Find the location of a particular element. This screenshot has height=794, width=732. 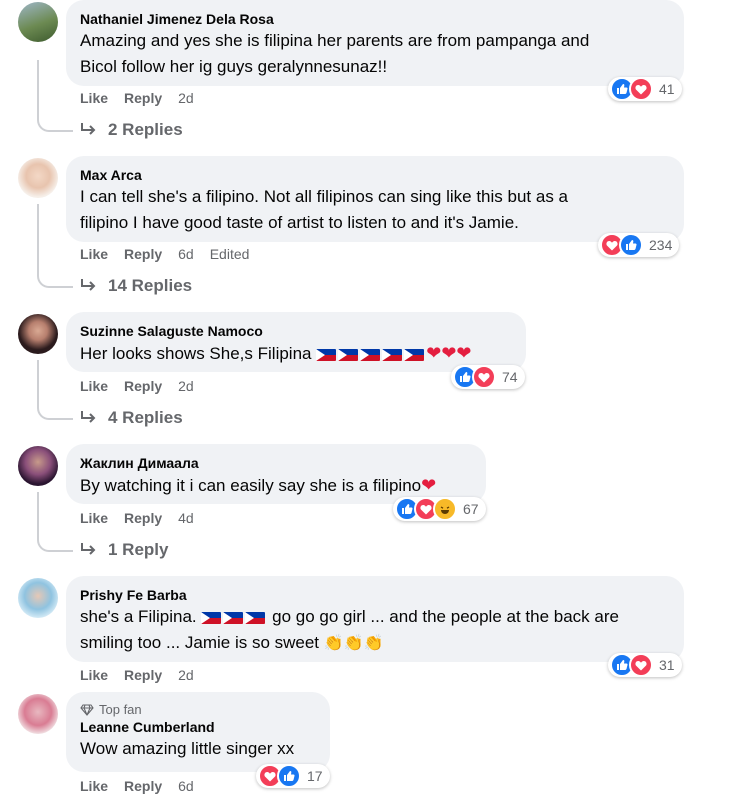

reaction-count: 74 is located at coordinates (510, 377).